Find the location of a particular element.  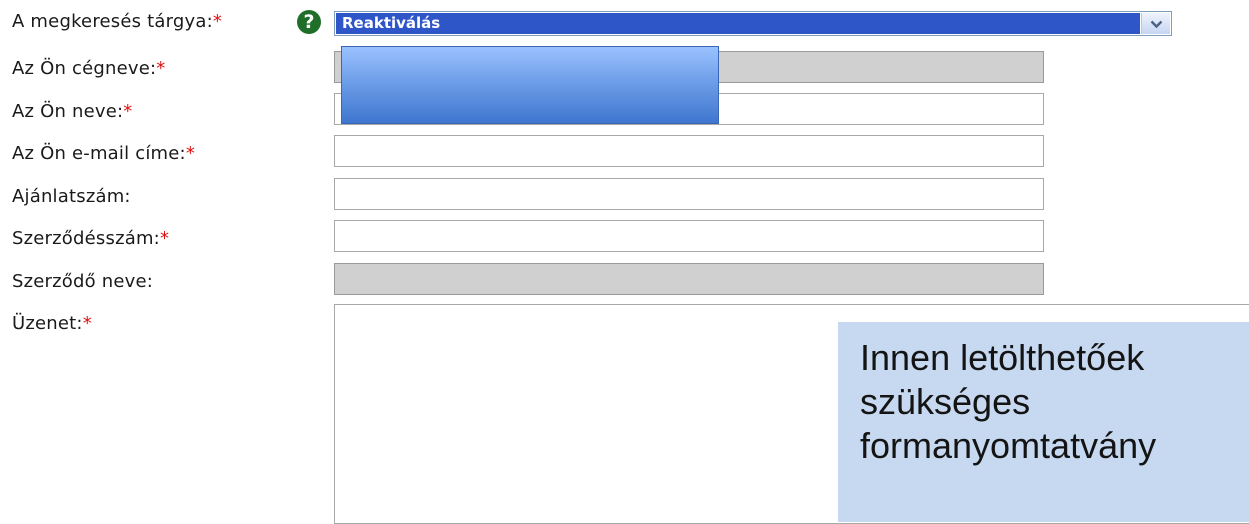

offer-number-label-text: Ajánlatszám: is located at coordinates (71, 196).